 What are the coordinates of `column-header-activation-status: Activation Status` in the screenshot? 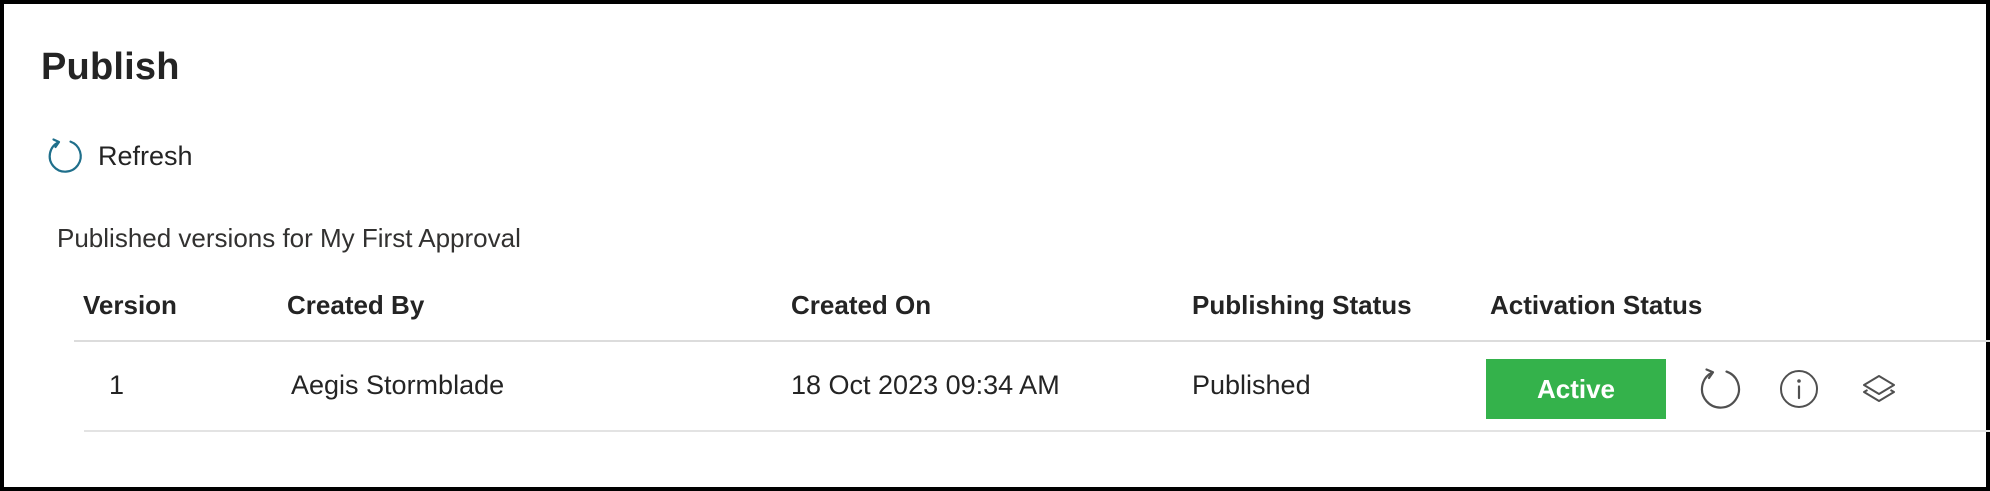 It's located at (1596, 305).